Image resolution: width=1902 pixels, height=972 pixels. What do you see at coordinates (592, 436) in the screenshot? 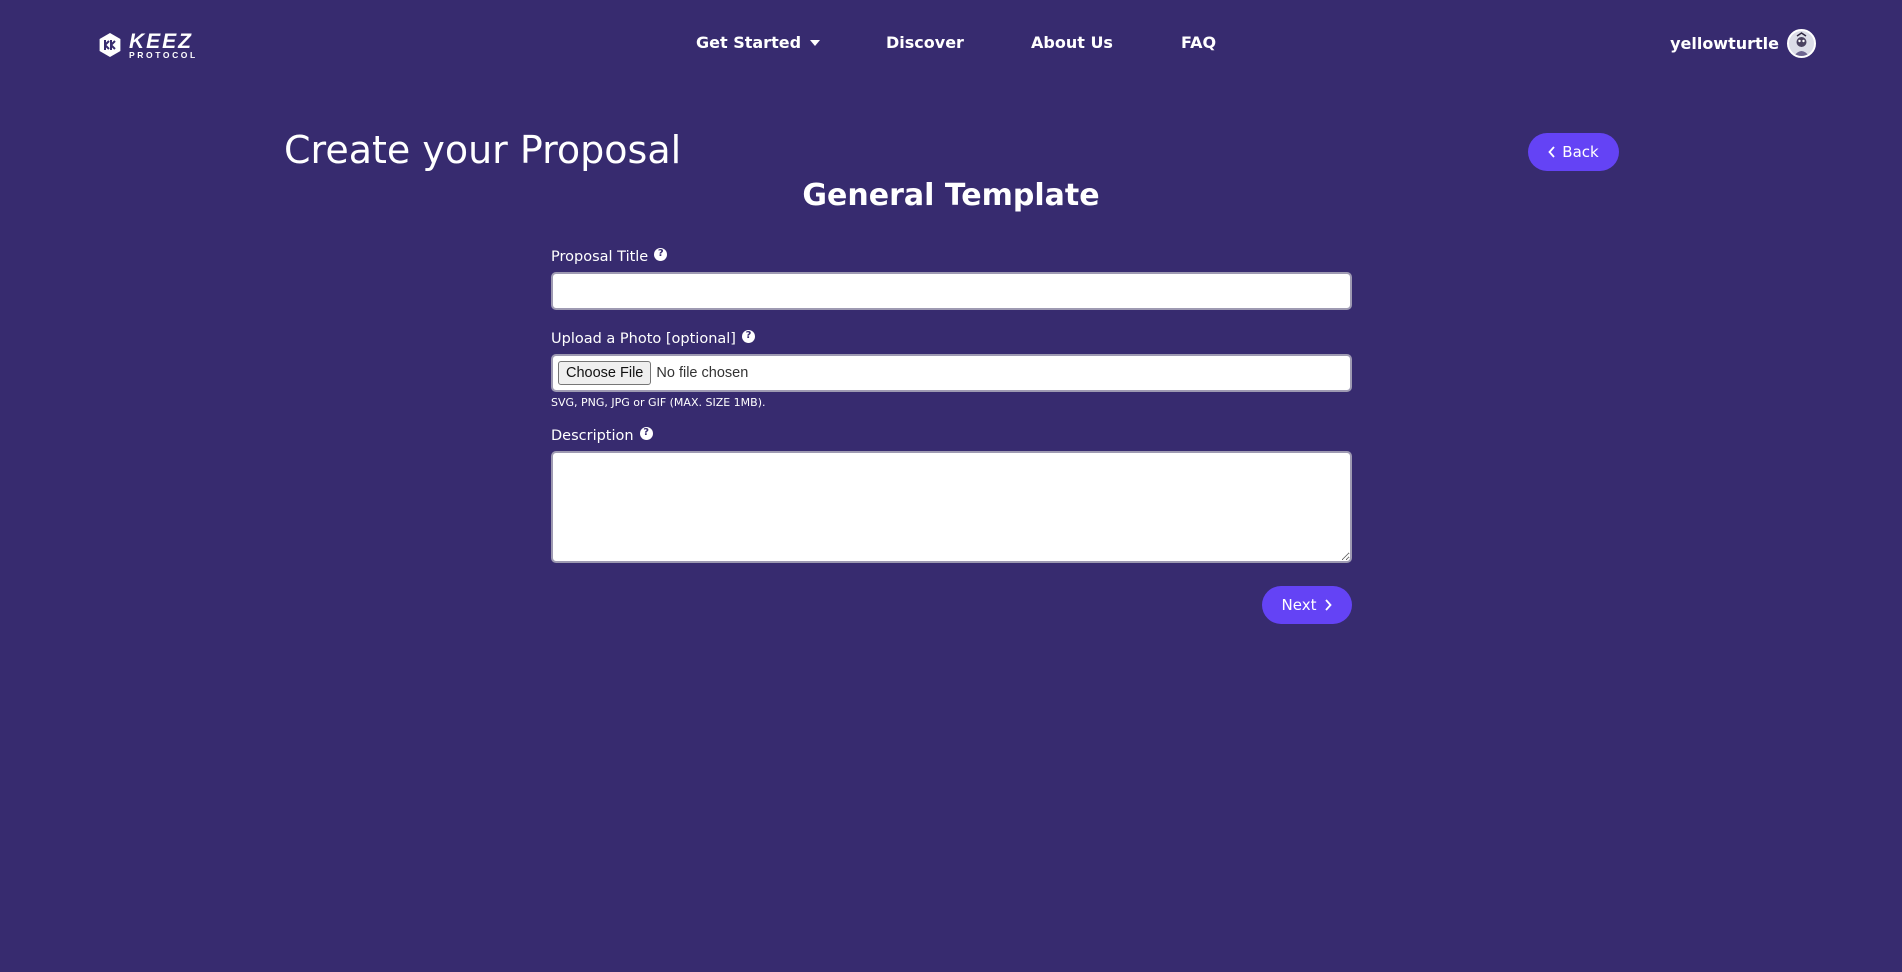
I see `description-label-text: Description` at bounding box center [592, 436].